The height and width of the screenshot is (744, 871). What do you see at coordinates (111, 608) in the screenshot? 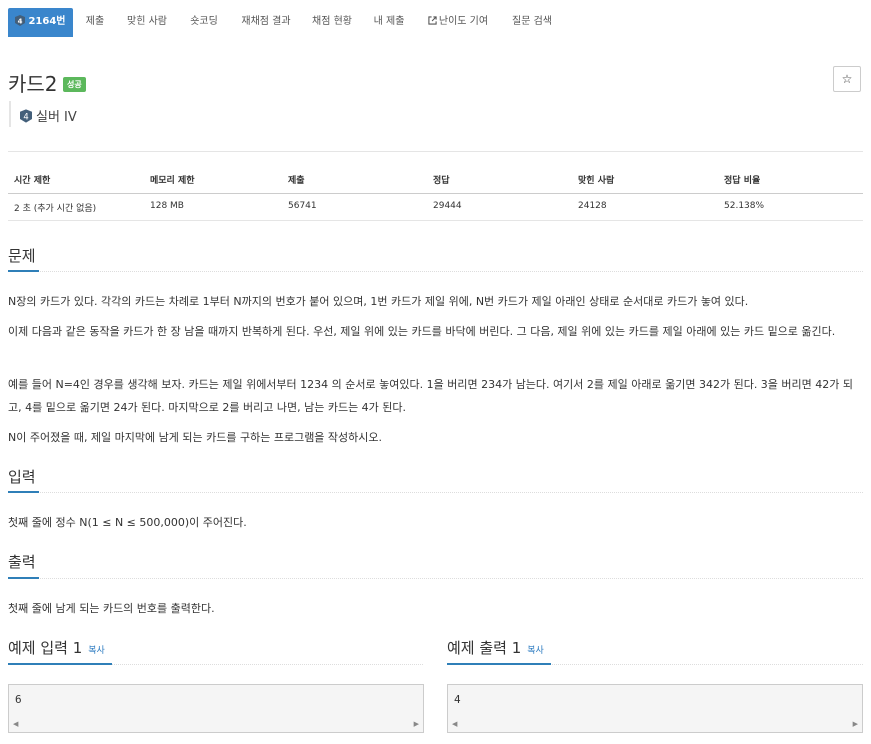
I see `output-description: 첫째 줄에 남게 되는 카드의 번호를 출력한다.` at bounding box center [111, 608].